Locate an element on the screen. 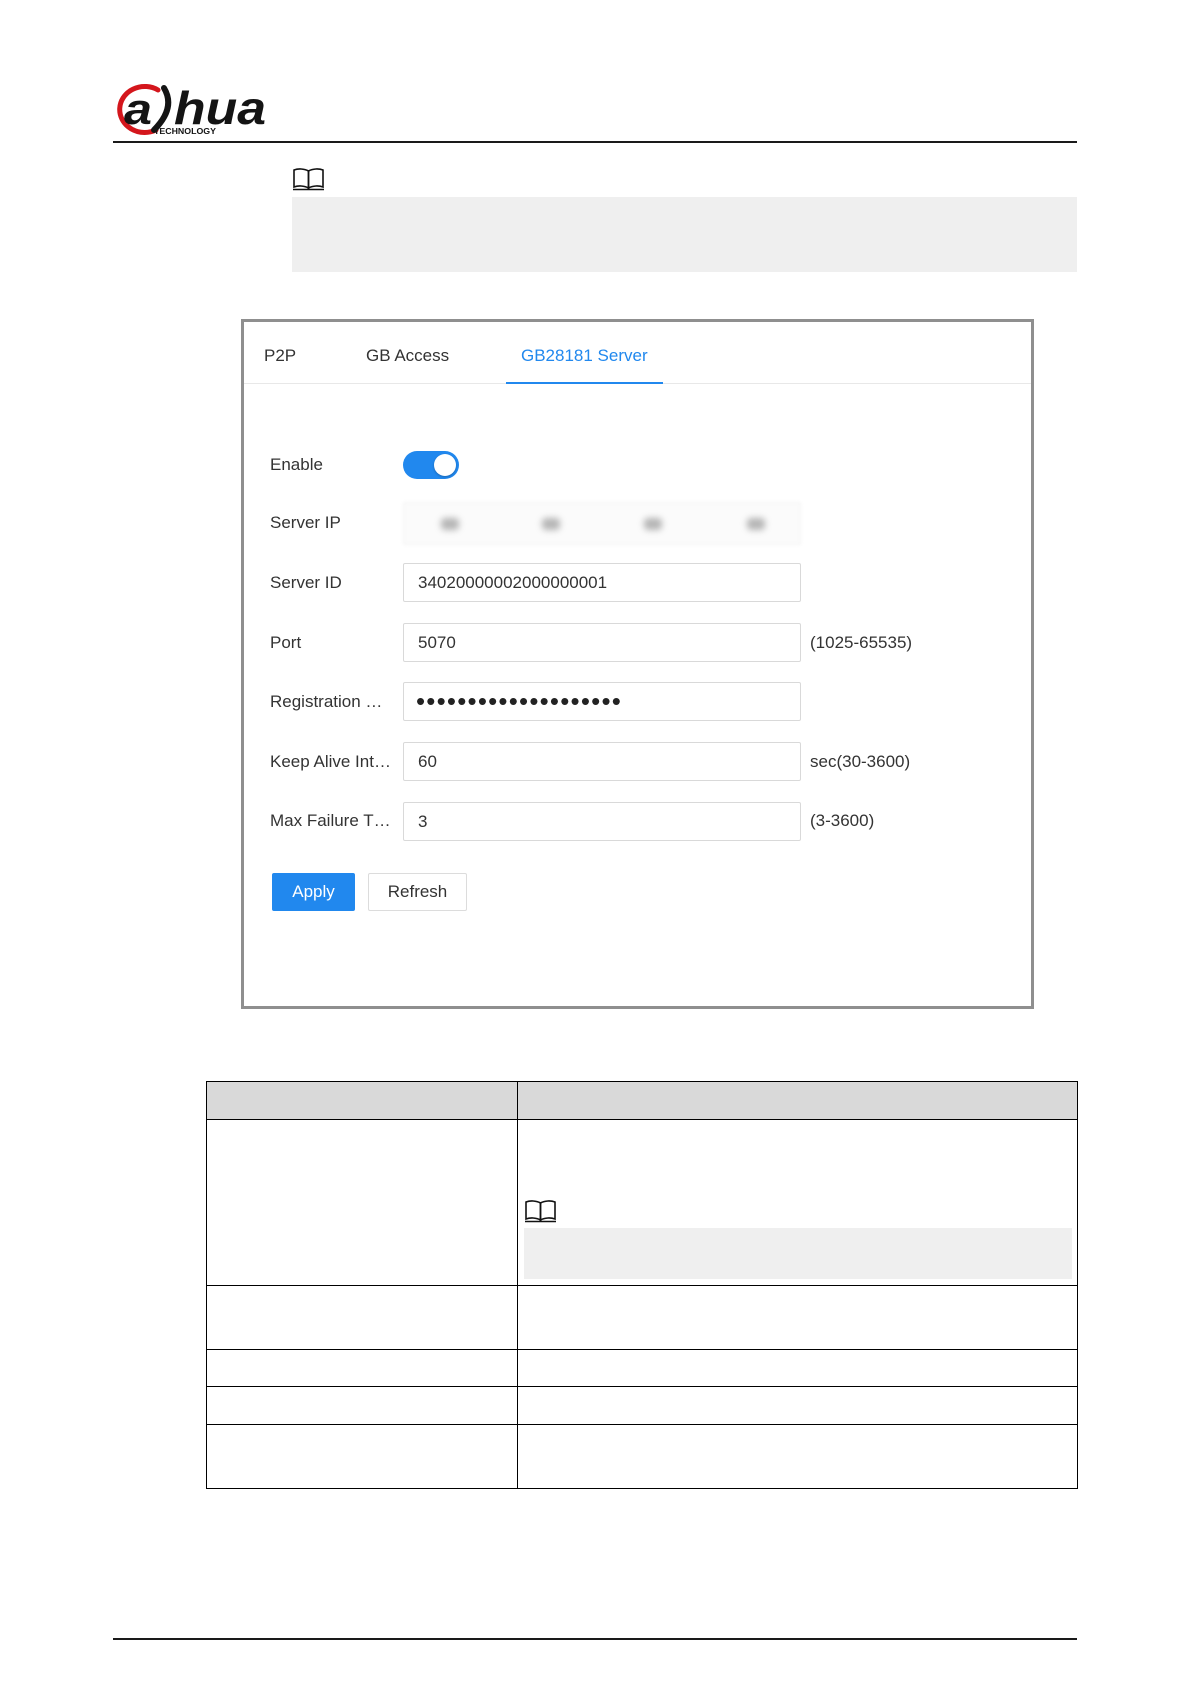 This screenshot has width=1192, height=1685. refresh-button: Refresh is located at coordinates (417, 892).